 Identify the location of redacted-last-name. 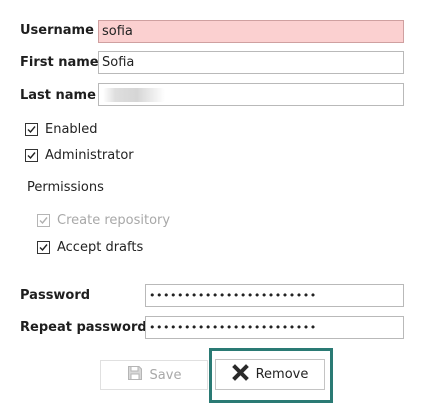
(134, 95).